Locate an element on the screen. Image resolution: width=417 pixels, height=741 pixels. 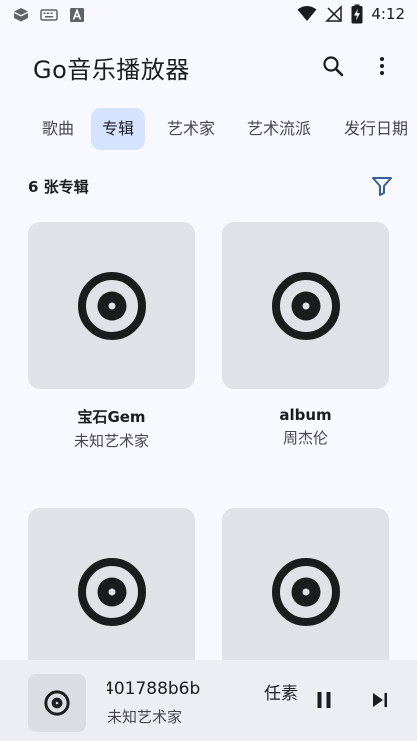
album-card: 宝石Gem 未知艺术家 is located at coordinates (111, 336).